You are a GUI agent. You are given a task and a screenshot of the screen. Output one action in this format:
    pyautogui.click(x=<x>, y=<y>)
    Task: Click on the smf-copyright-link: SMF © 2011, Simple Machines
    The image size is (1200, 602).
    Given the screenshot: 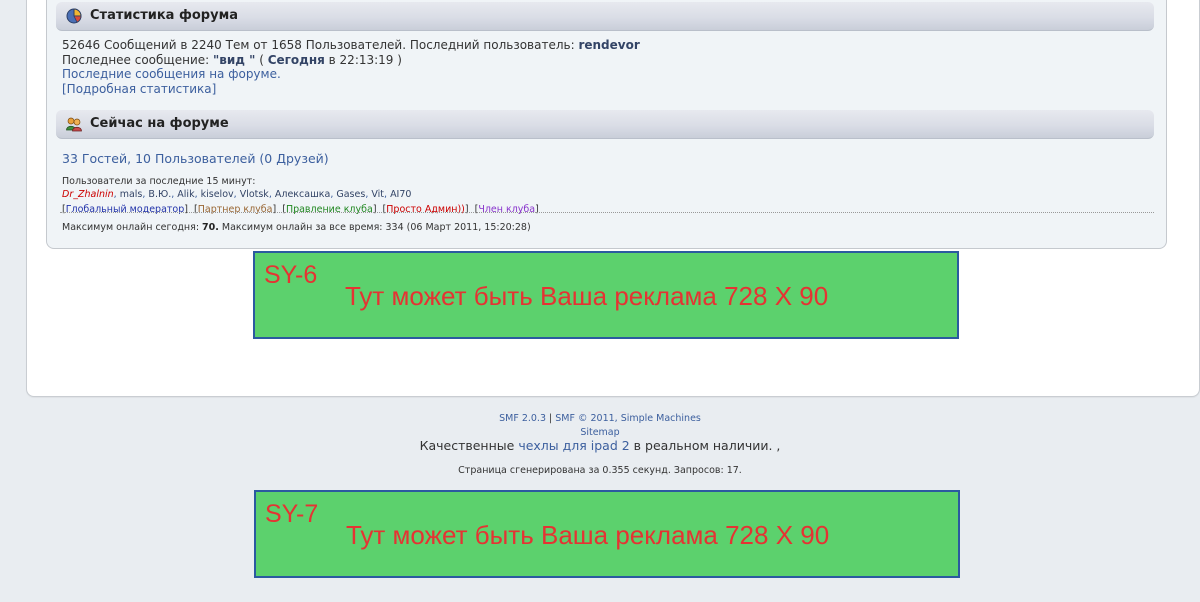 What is the action you would take?
    pyautogui.click(x=628, y=418)
    